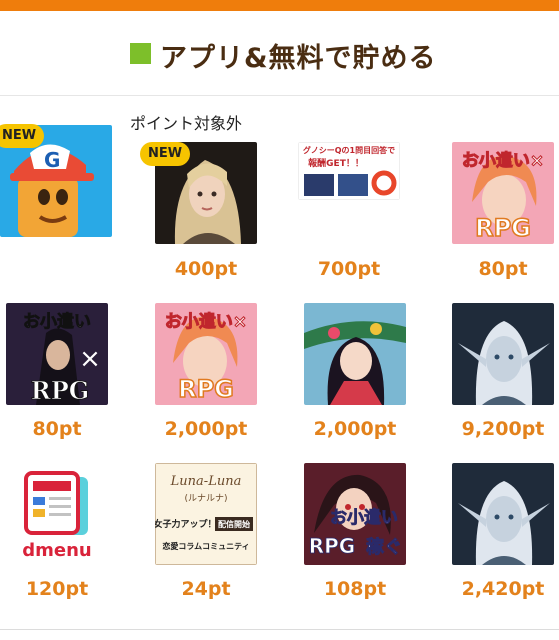 This screenshot has height=640, width=559. Describe the element at coordinates (57, 514) in the screenshot. I see `app-tile-dmenu: dmenu` at that location.